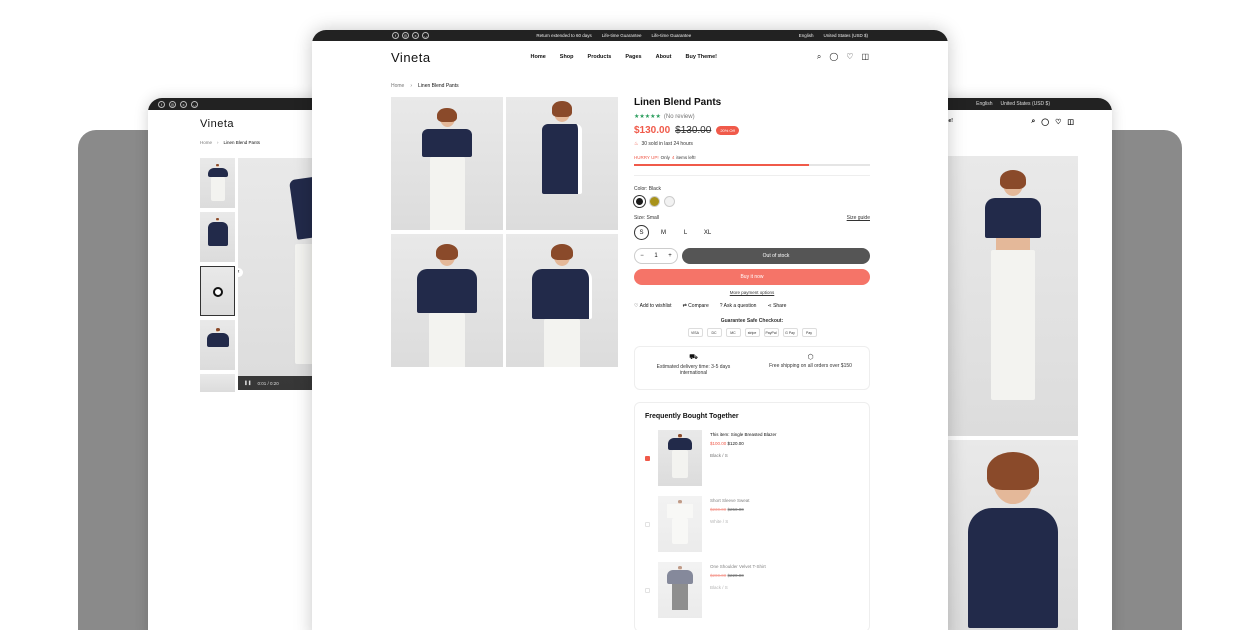 Image resolution: width=1260 pixels, height=630 pixels. I want to click on size-option-xl: XL, so click(707, 232).